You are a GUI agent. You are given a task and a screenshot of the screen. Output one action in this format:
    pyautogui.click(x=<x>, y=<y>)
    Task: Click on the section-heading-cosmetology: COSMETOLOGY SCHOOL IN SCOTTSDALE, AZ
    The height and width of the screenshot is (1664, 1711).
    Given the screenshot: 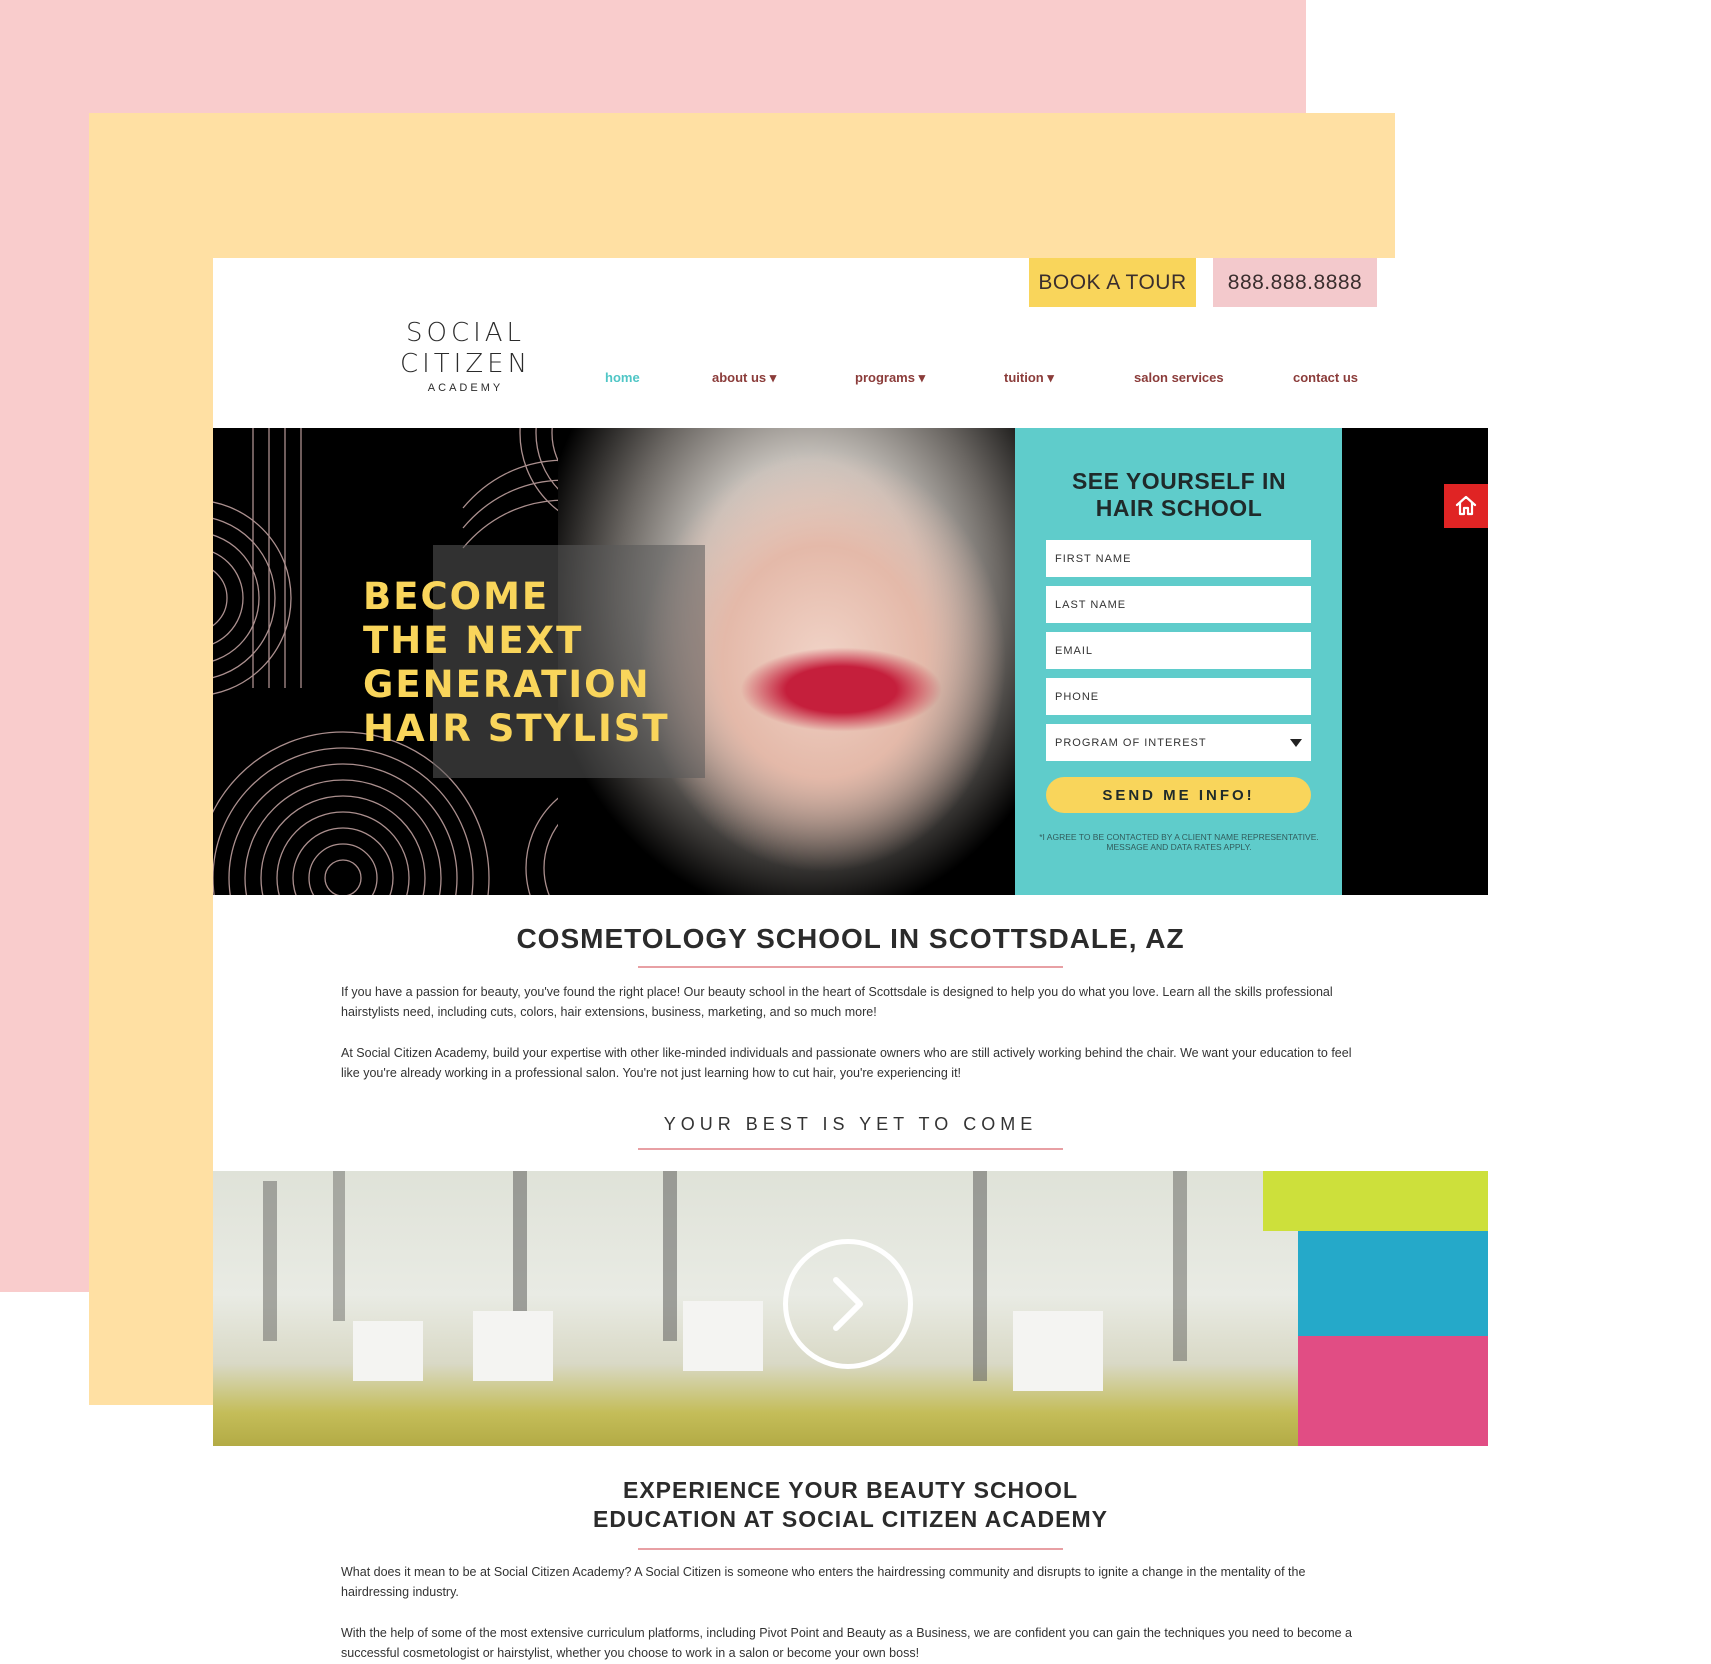 What is the action you would take?
    pyautogui.click(x=850, y=938)
    